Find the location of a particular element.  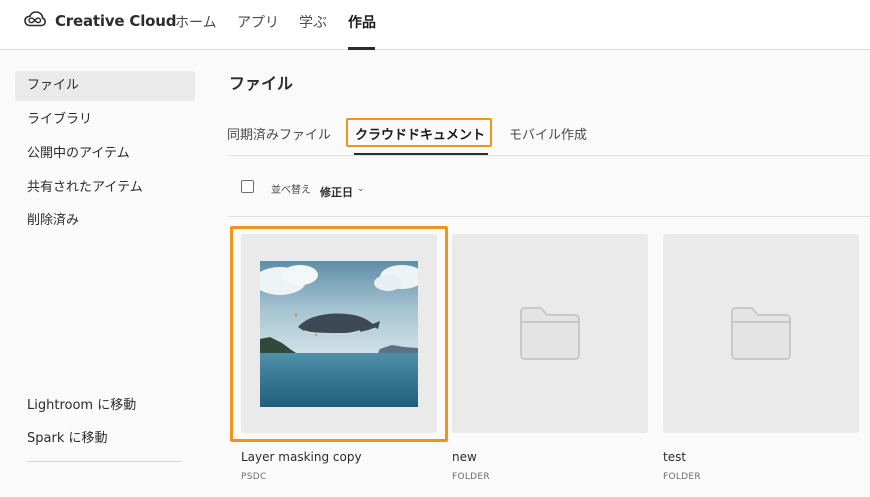

sidebar-link-lightroom: Lightroom に移動 is located at coordinates (105, 406).